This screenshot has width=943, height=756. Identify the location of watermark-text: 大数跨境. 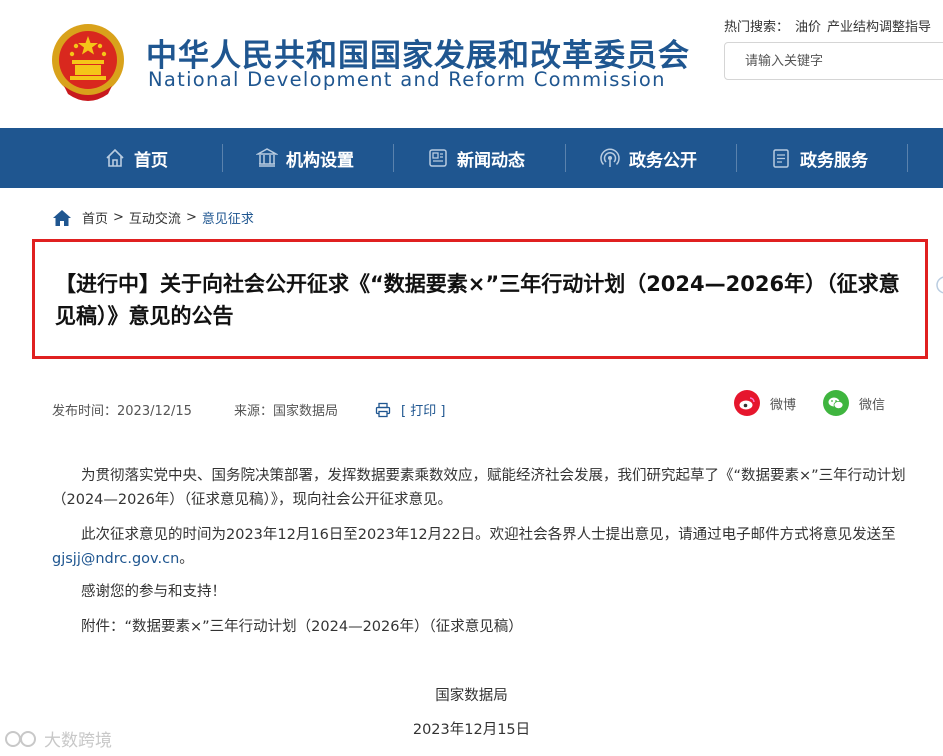
(78, 741).